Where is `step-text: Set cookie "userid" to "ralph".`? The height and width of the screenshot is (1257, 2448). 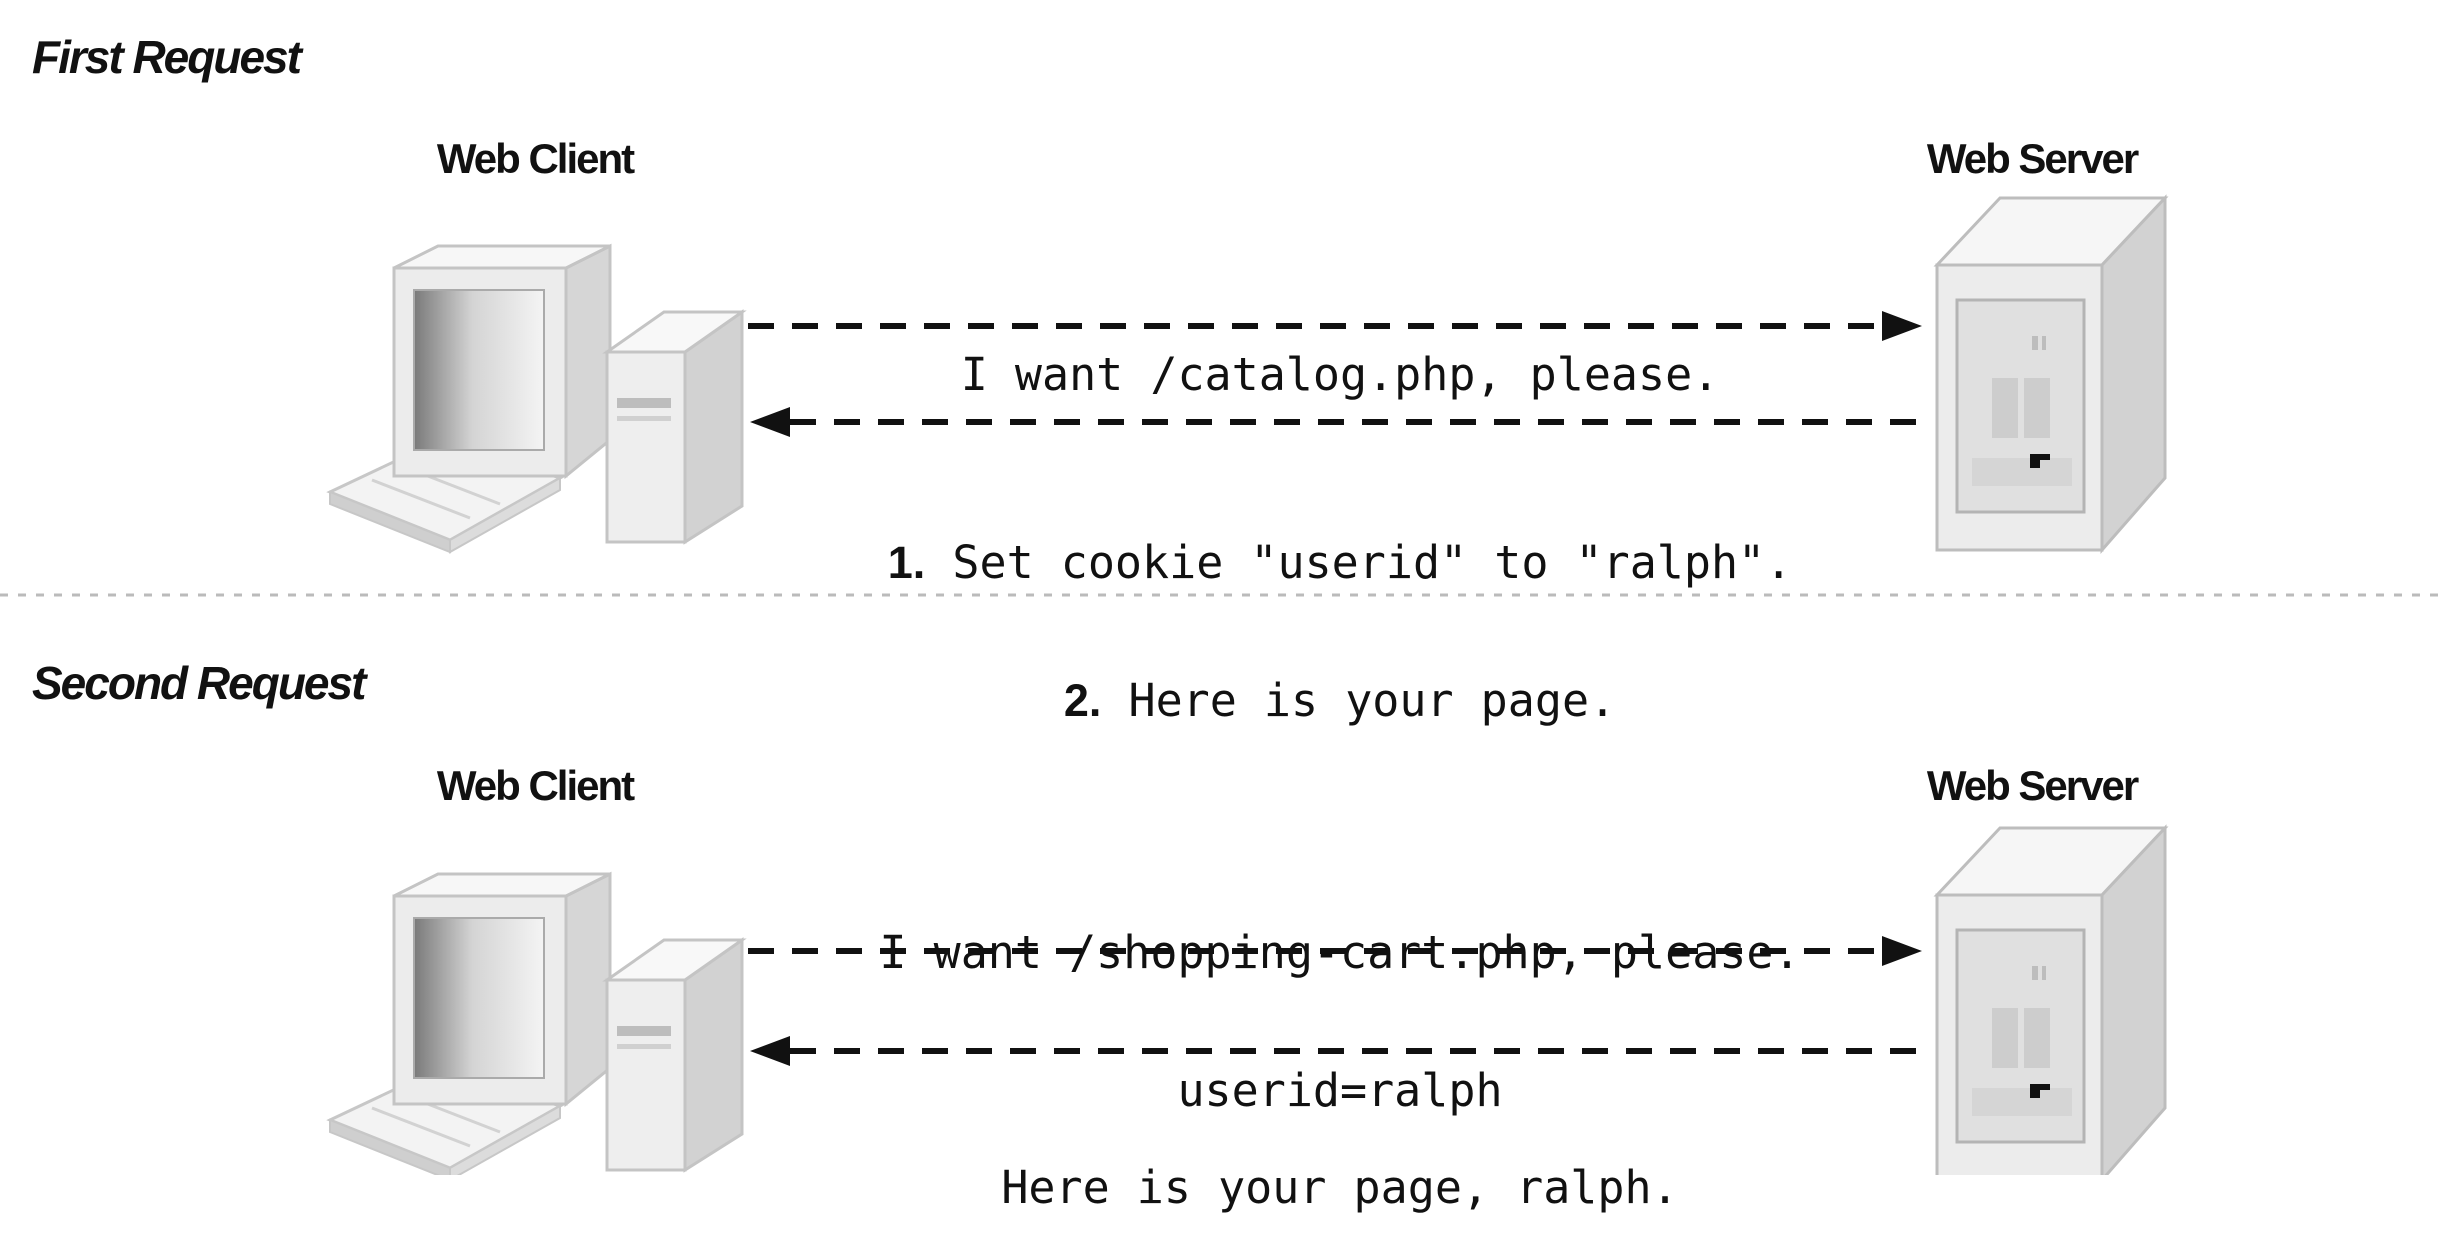
step-text: Set cookie "userid" to "ralph". is located at coordinates (1359, 562).